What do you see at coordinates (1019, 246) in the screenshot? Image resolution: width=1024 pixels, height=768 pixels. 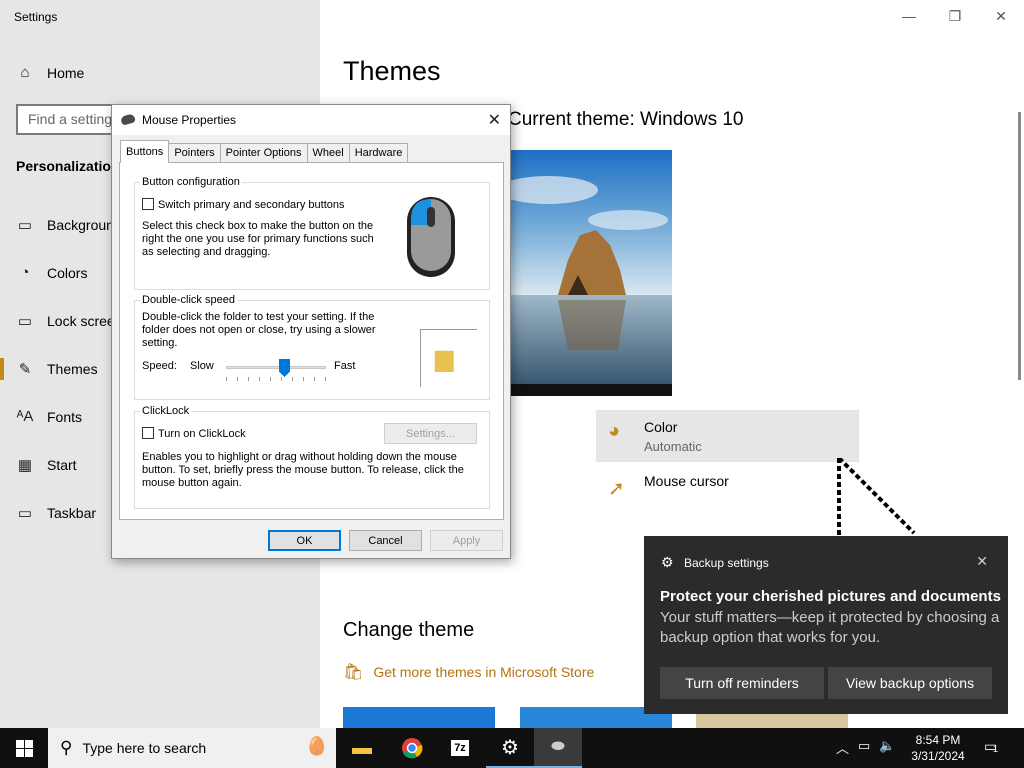 I see `scrollbar` at bounding box center [1019, 246].